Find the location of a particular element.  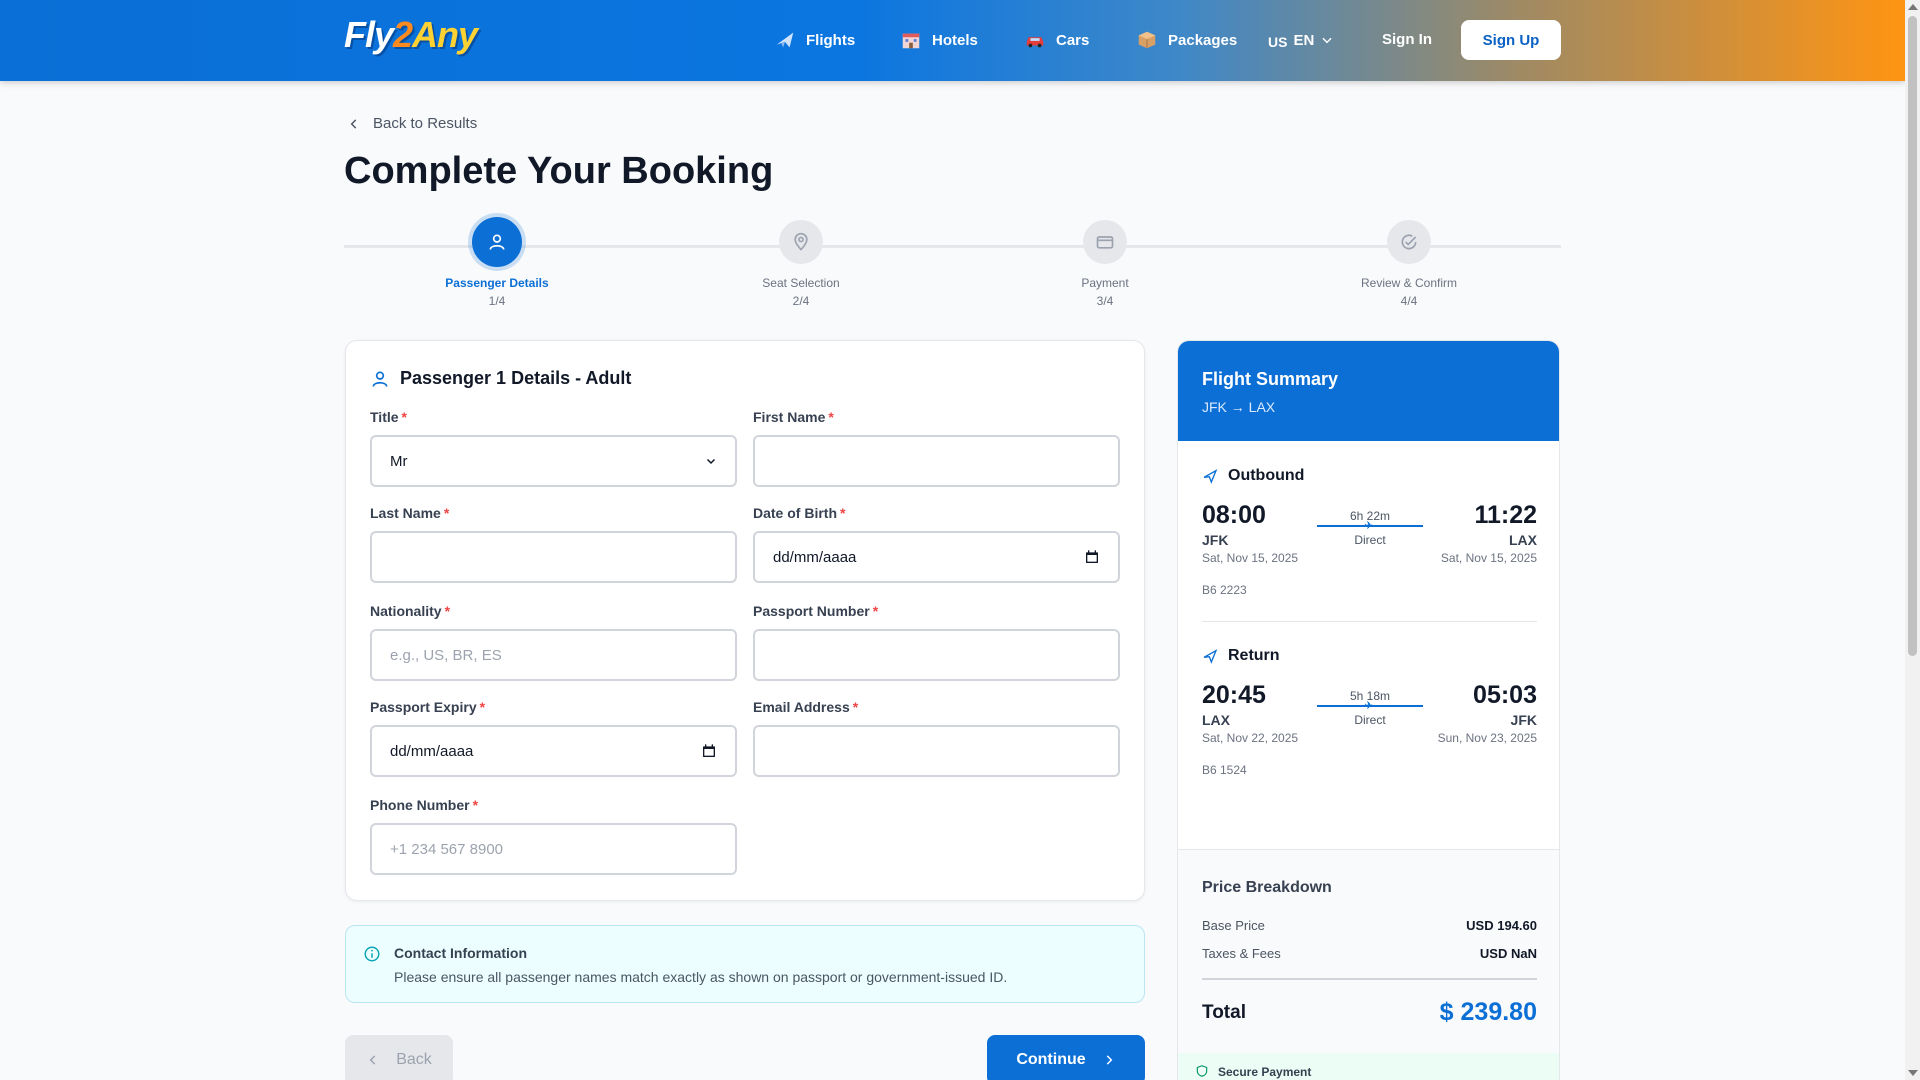

step-count: 2/4 is located at coordinates (801, 301).